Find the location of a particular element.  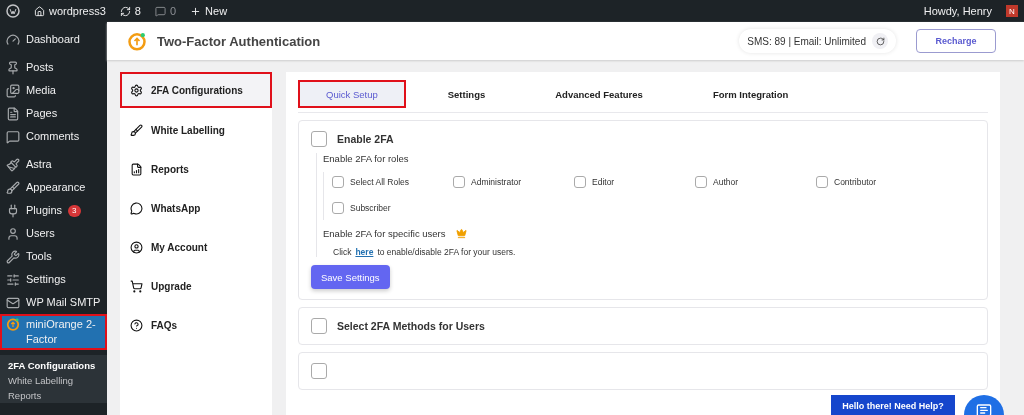

credits-pill: SMS: 89 | Email: Unlimited is located at coordinates (817, 41).